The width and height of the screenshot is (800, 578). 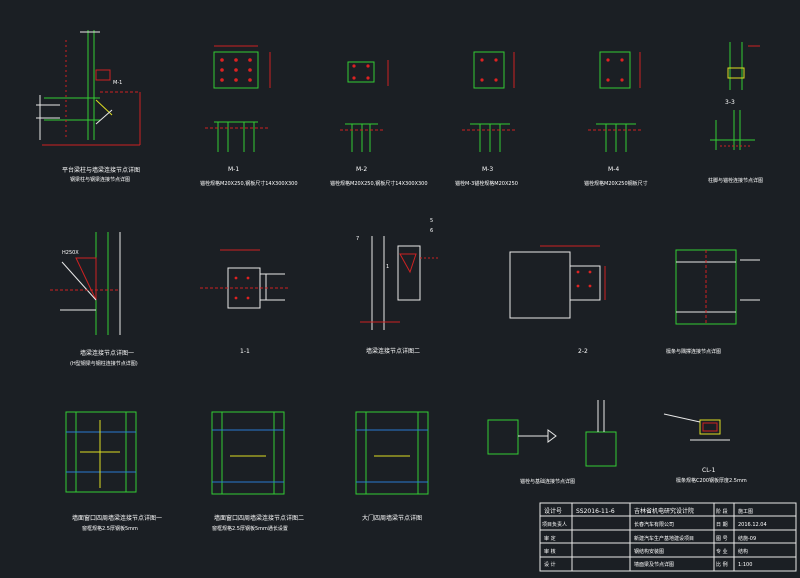 What do you see at coordinates (100, 179) in the screenshot?
I see `caption-d1-sub: 钢梁柱与钢梁连接节点详图` at bounding box center [100, 179].